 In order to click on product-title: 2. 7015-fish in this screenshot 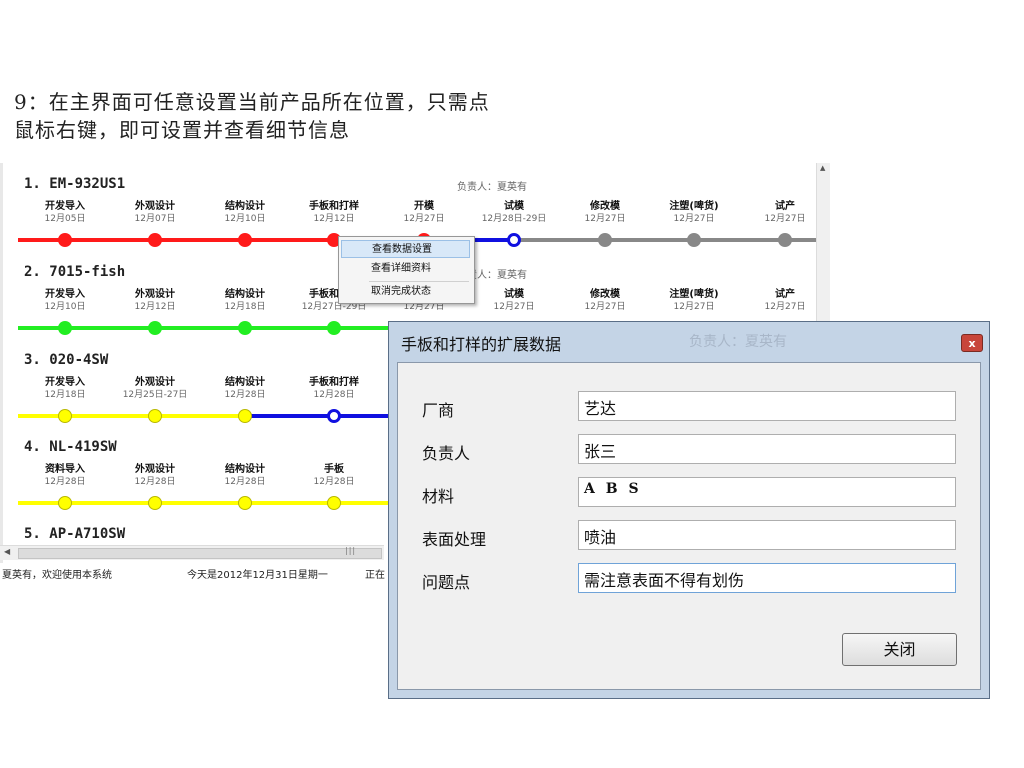, I will do `click(75, 272)`.